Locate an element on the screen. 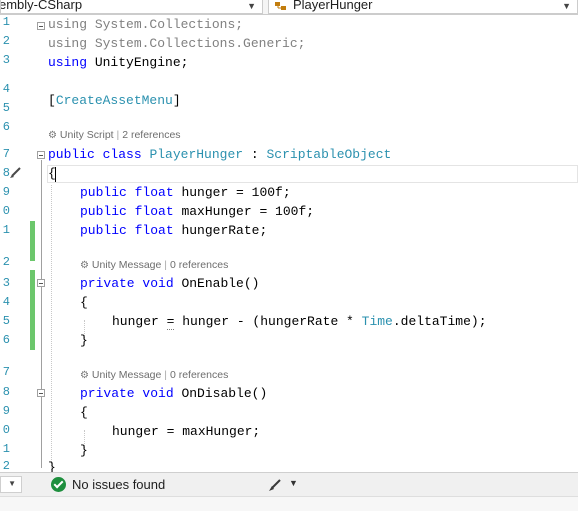 This screenshot has width=578, height=511. code-lens-onenable: ⚙ Unity Message | 0 references is located at coordinates (154, 265).